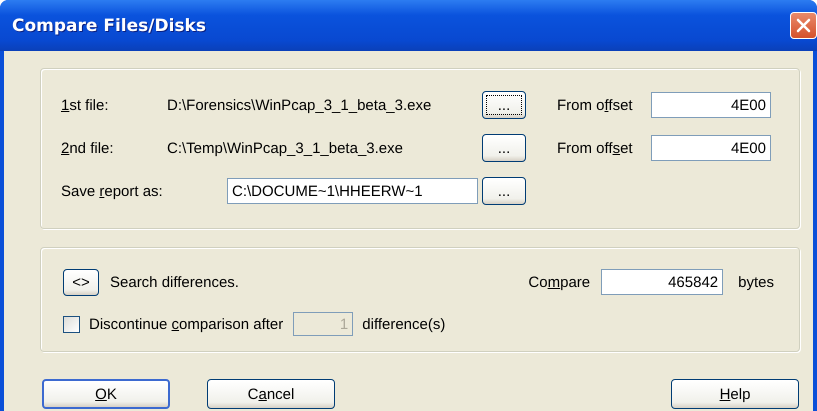  What do you see at coordinates (112, 191) in the screenshot?
I see `save-report-label: Save report as:` at bounding box center [112, 191].